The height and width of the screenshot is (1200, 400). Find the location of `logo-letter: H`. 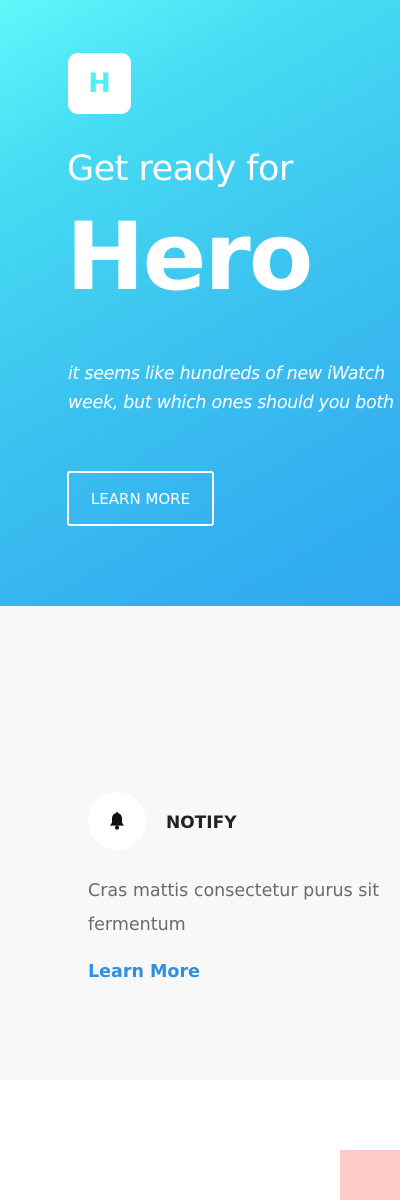

logo-letter: H is located at coordinates (99, 83).